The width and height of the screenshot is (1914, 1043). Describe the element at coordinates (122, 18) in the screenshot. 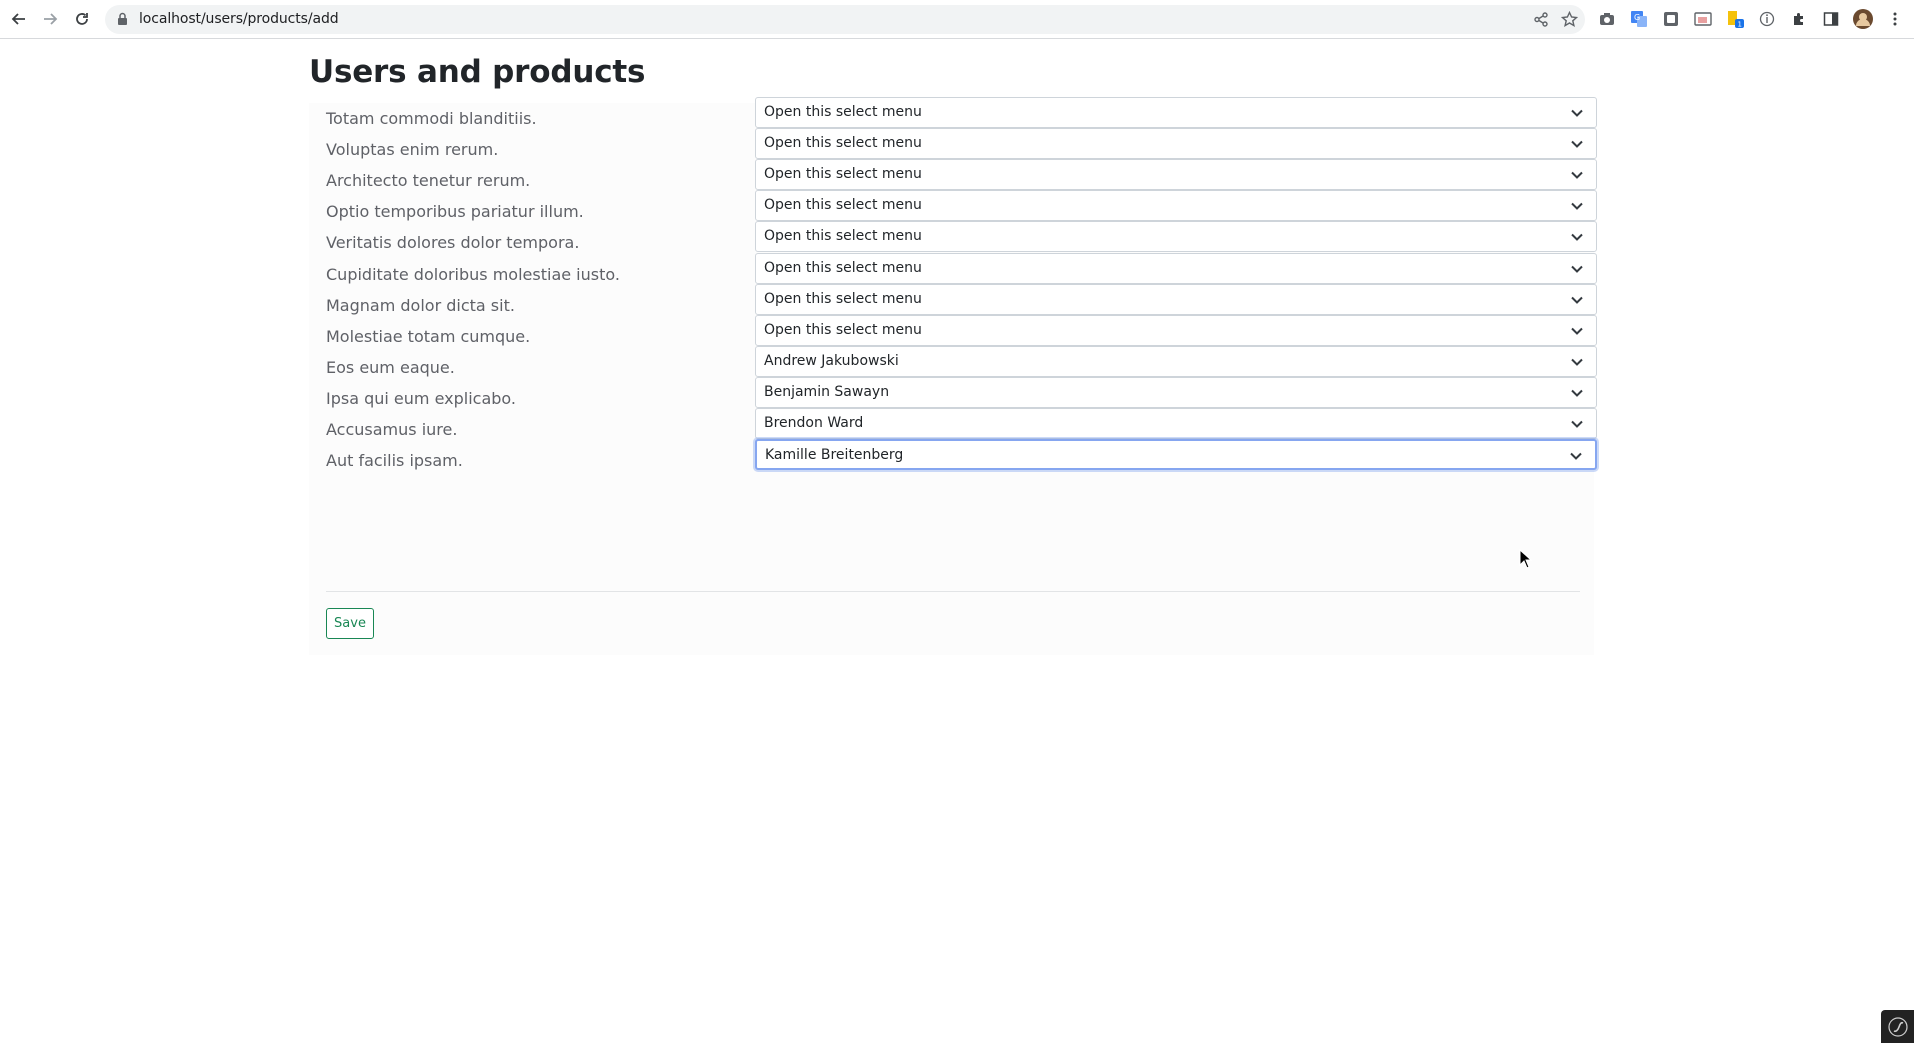

I see `lock-icon` at that location.